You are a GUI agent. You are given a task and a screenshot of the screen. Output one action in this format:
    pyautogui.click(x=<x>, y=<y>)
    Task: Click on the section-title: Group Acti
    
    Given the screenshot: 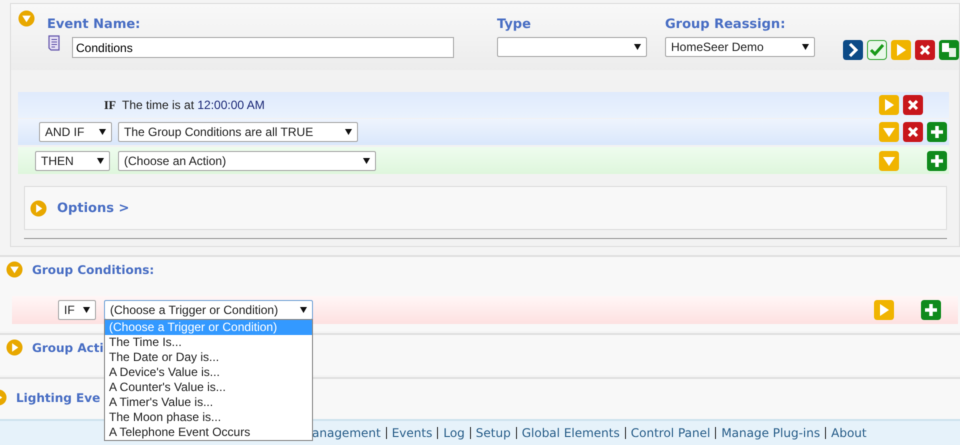 What is the action you would take?
    pyautogui.click(x=68, y=347)
    